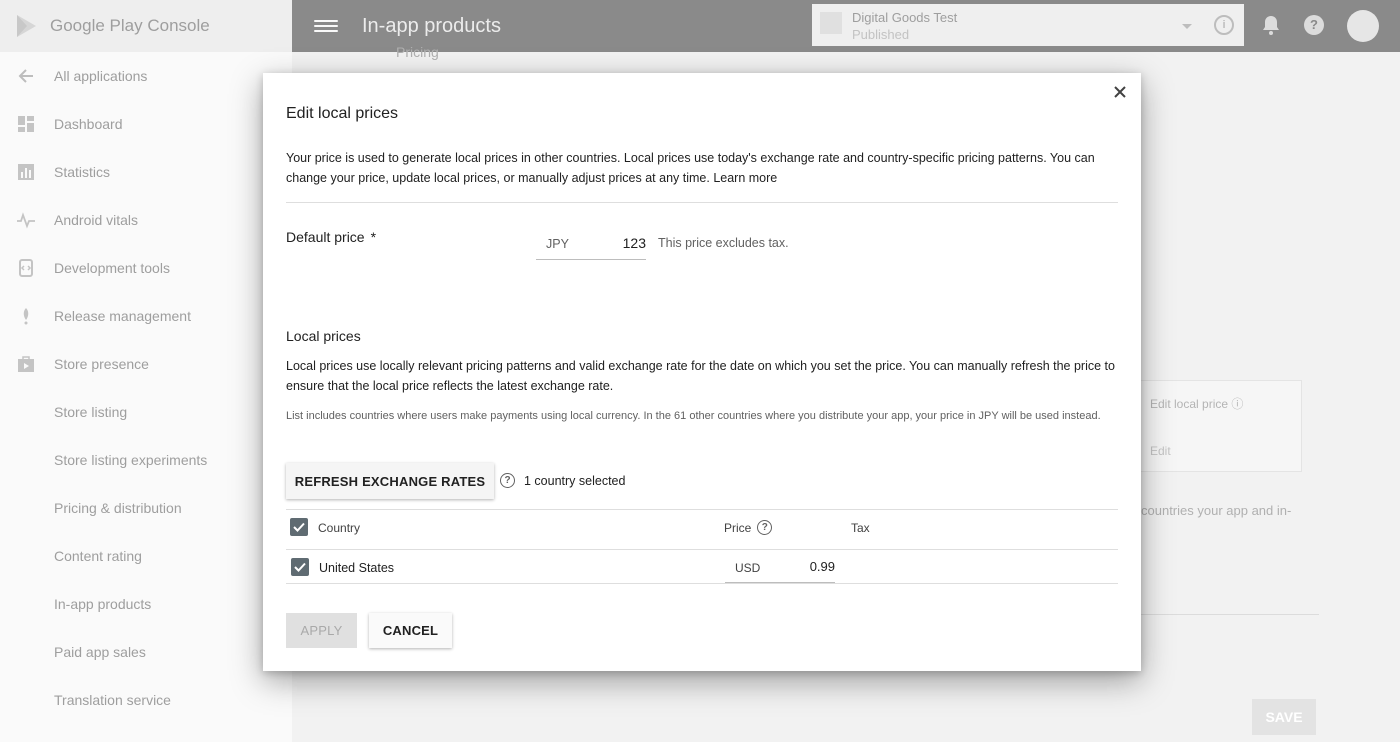 This screenshot has height=742, width=1400. What do you see at coordinates (26, 124) in the screenshot?
I see `dashboard-icon` at bounding box center [26, 124].